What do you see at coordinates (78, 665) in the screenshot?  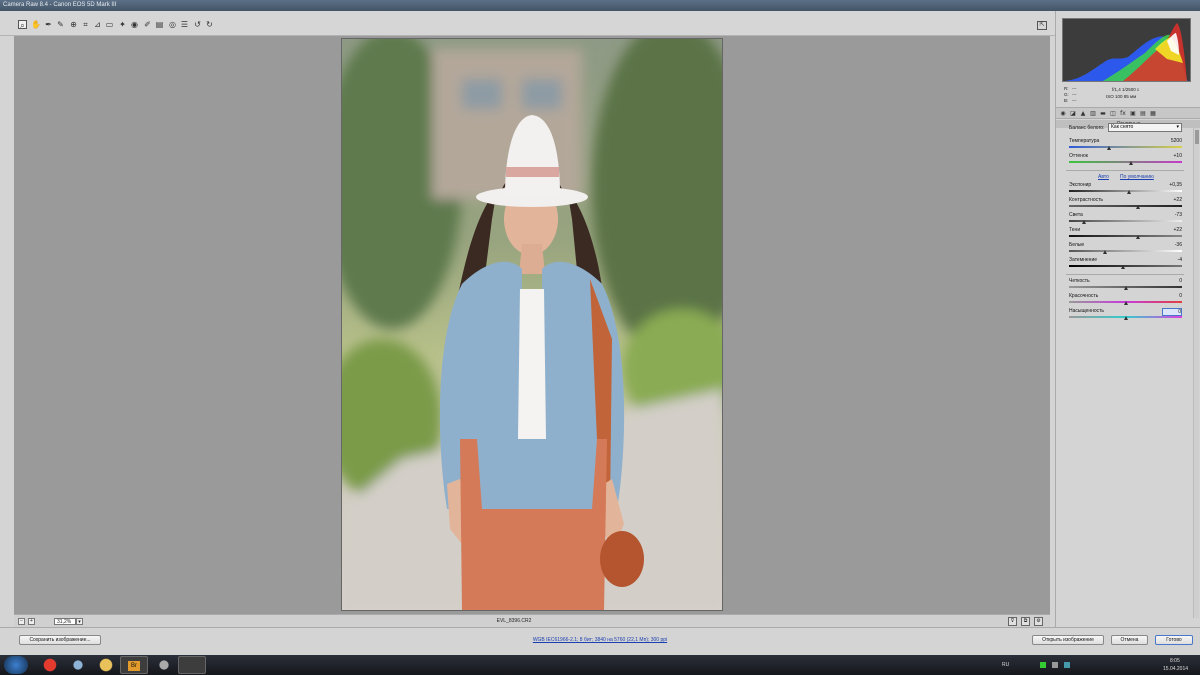 I see `document-icon` at bounding box center [78, 665].